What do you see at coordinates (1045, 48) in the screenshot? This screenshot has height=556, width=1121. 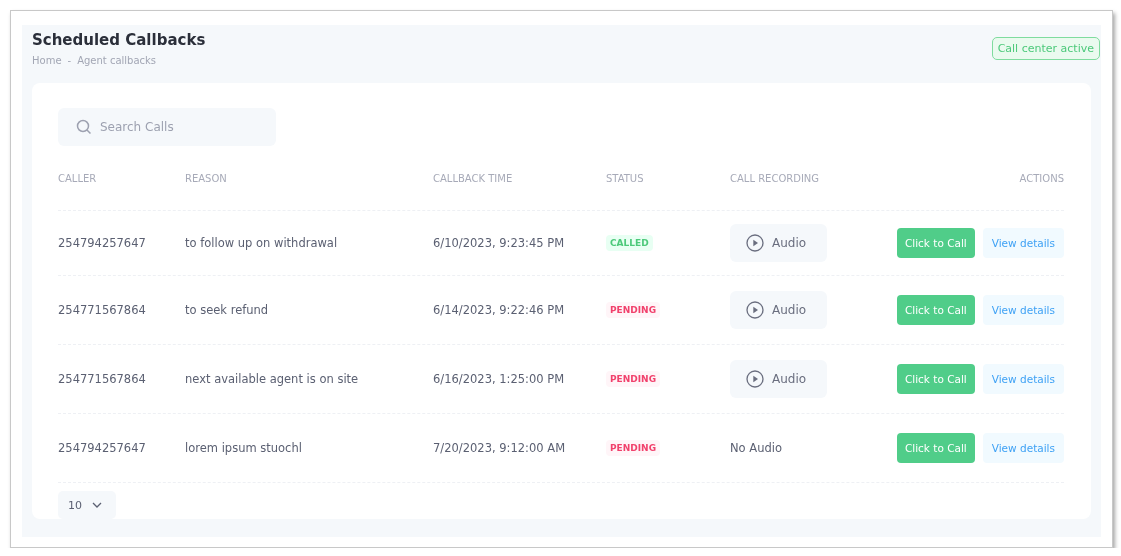 I see `status-badge: Call center active` at bounding box center [1045, 48].